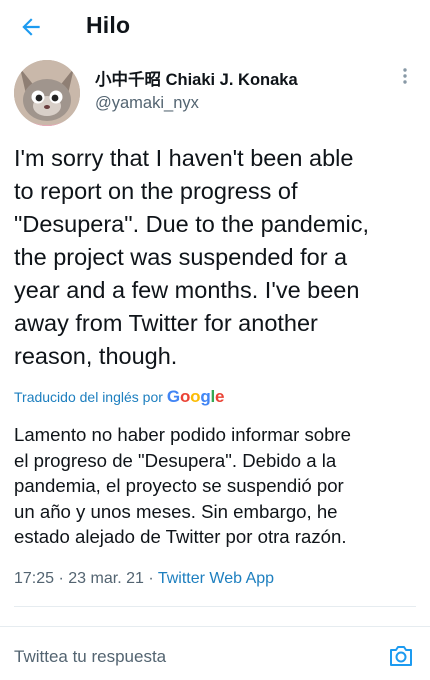  Describe the element at coordinates (147, 103) in the screenshot. I see `author-handle: @yamaki_nyx` at that location.